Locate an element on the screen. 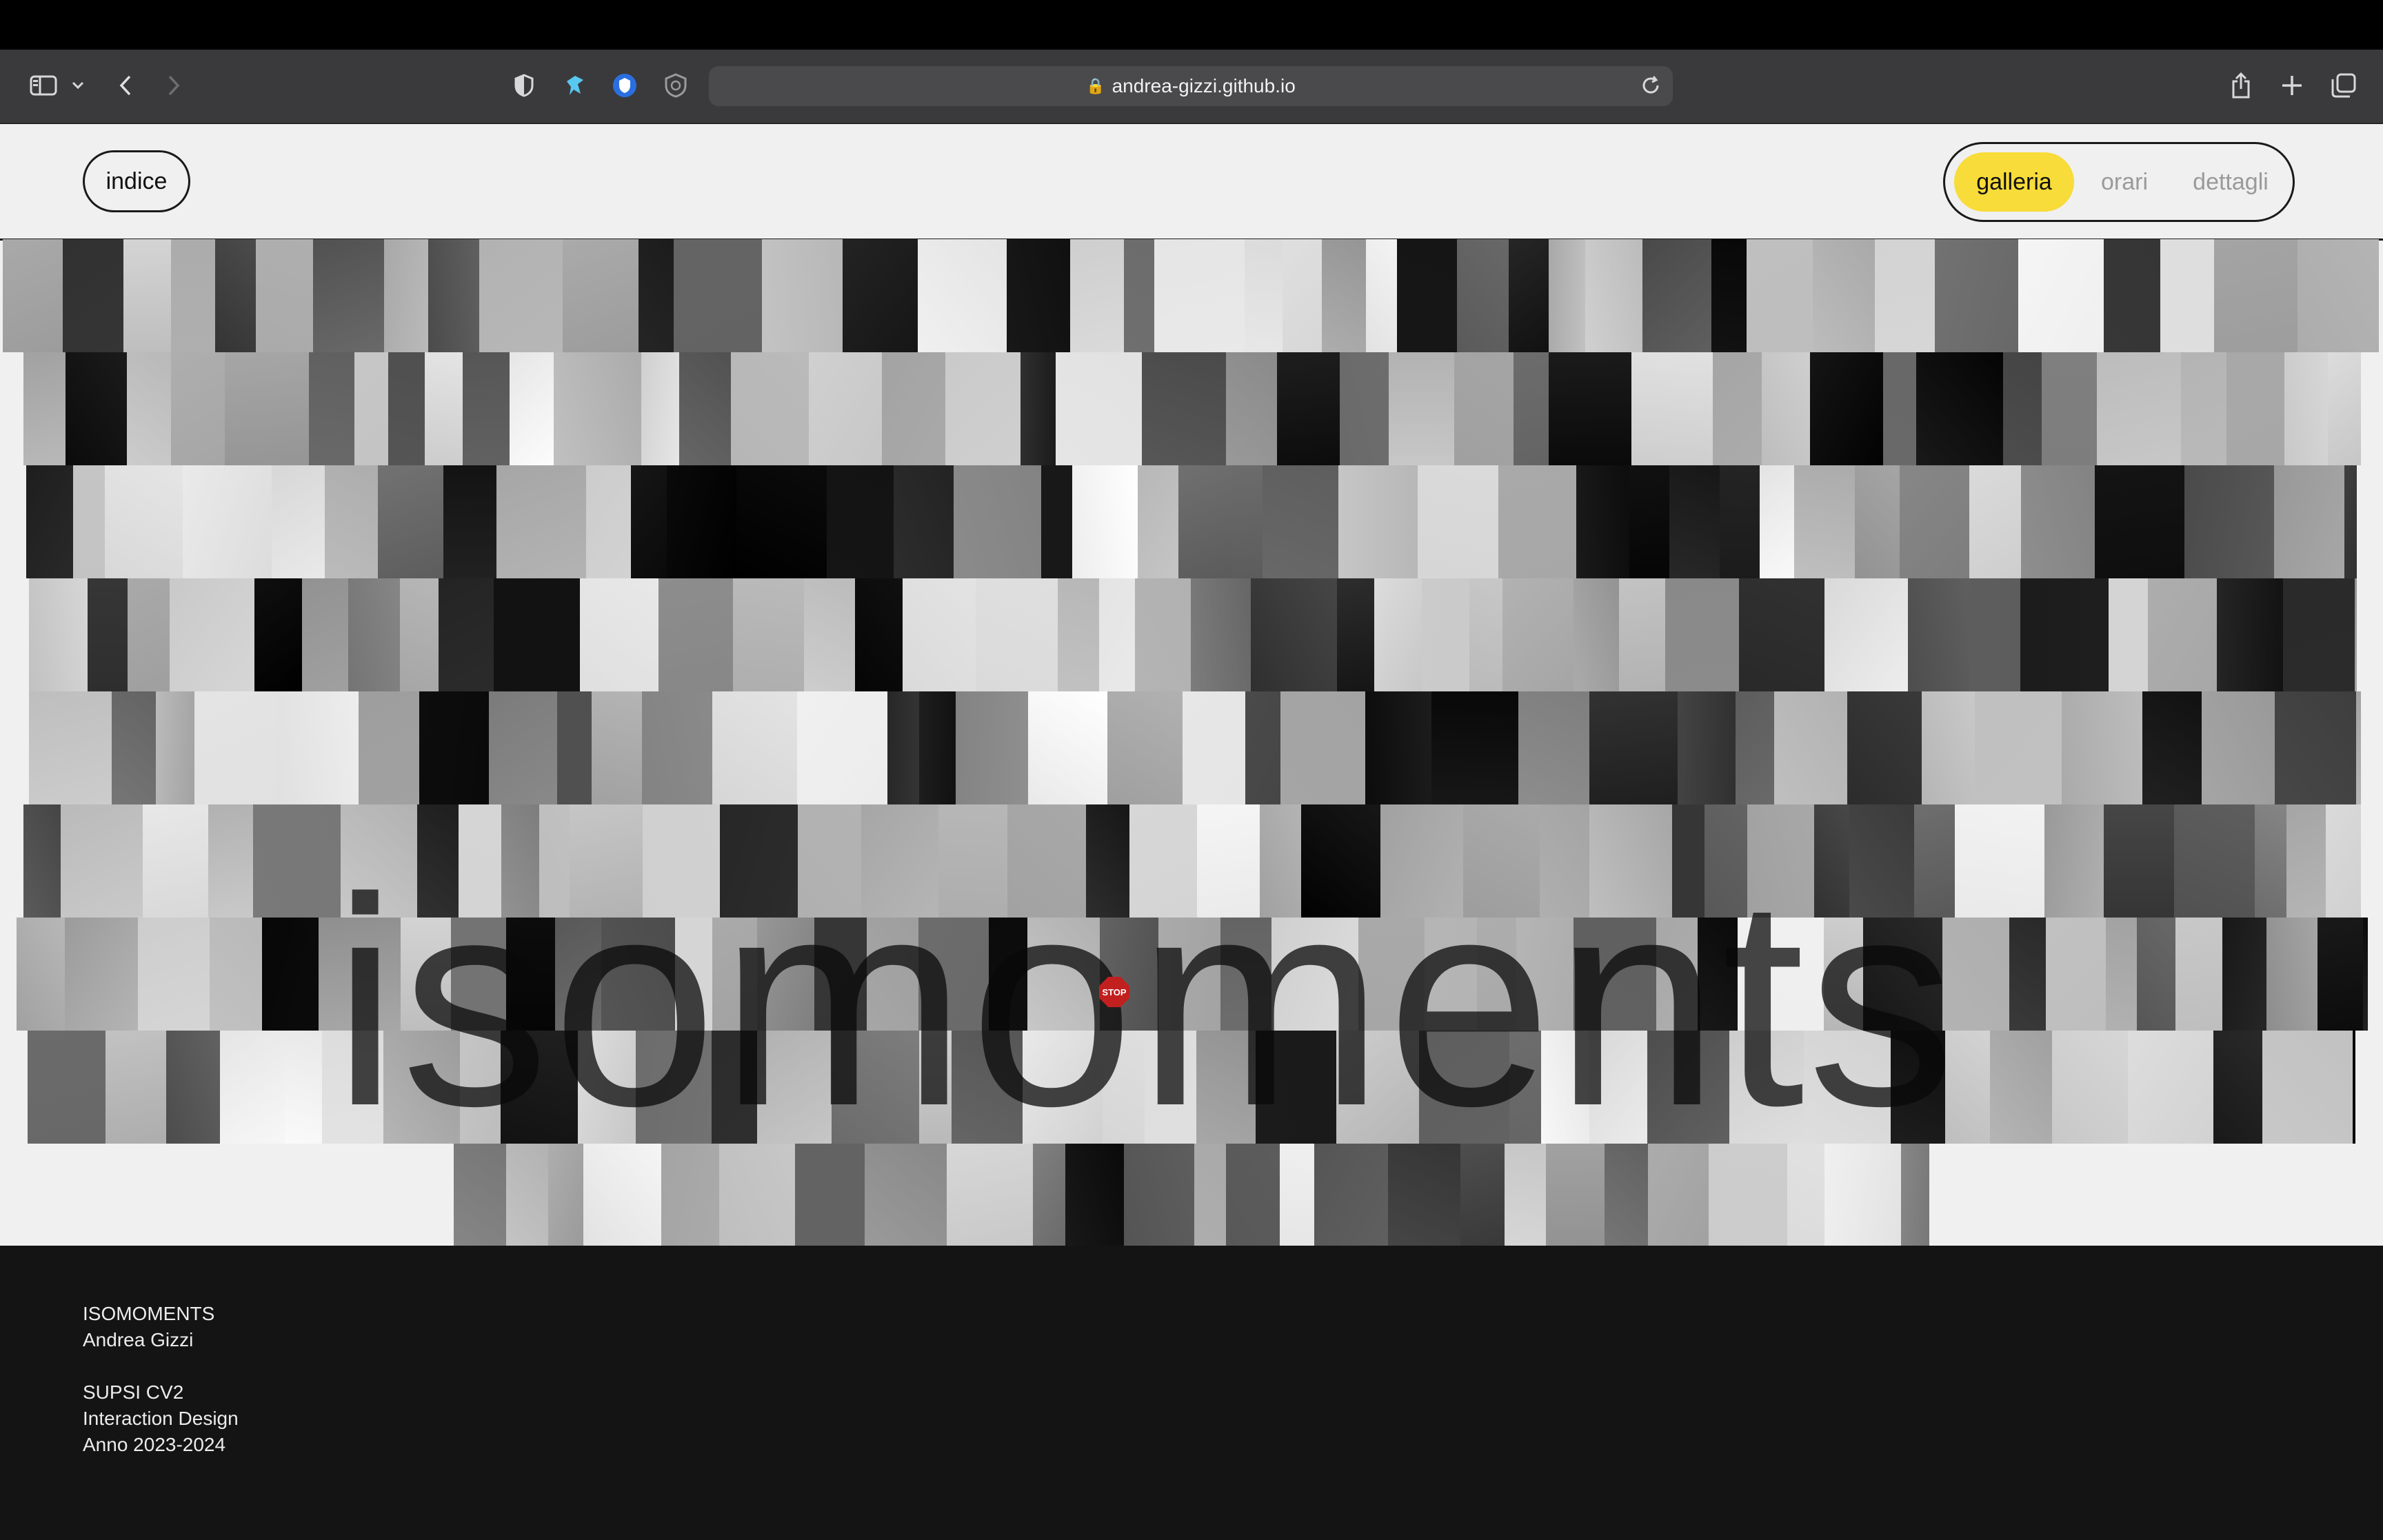  nav-galleria: galleria is located at coordinates (2014, 182).